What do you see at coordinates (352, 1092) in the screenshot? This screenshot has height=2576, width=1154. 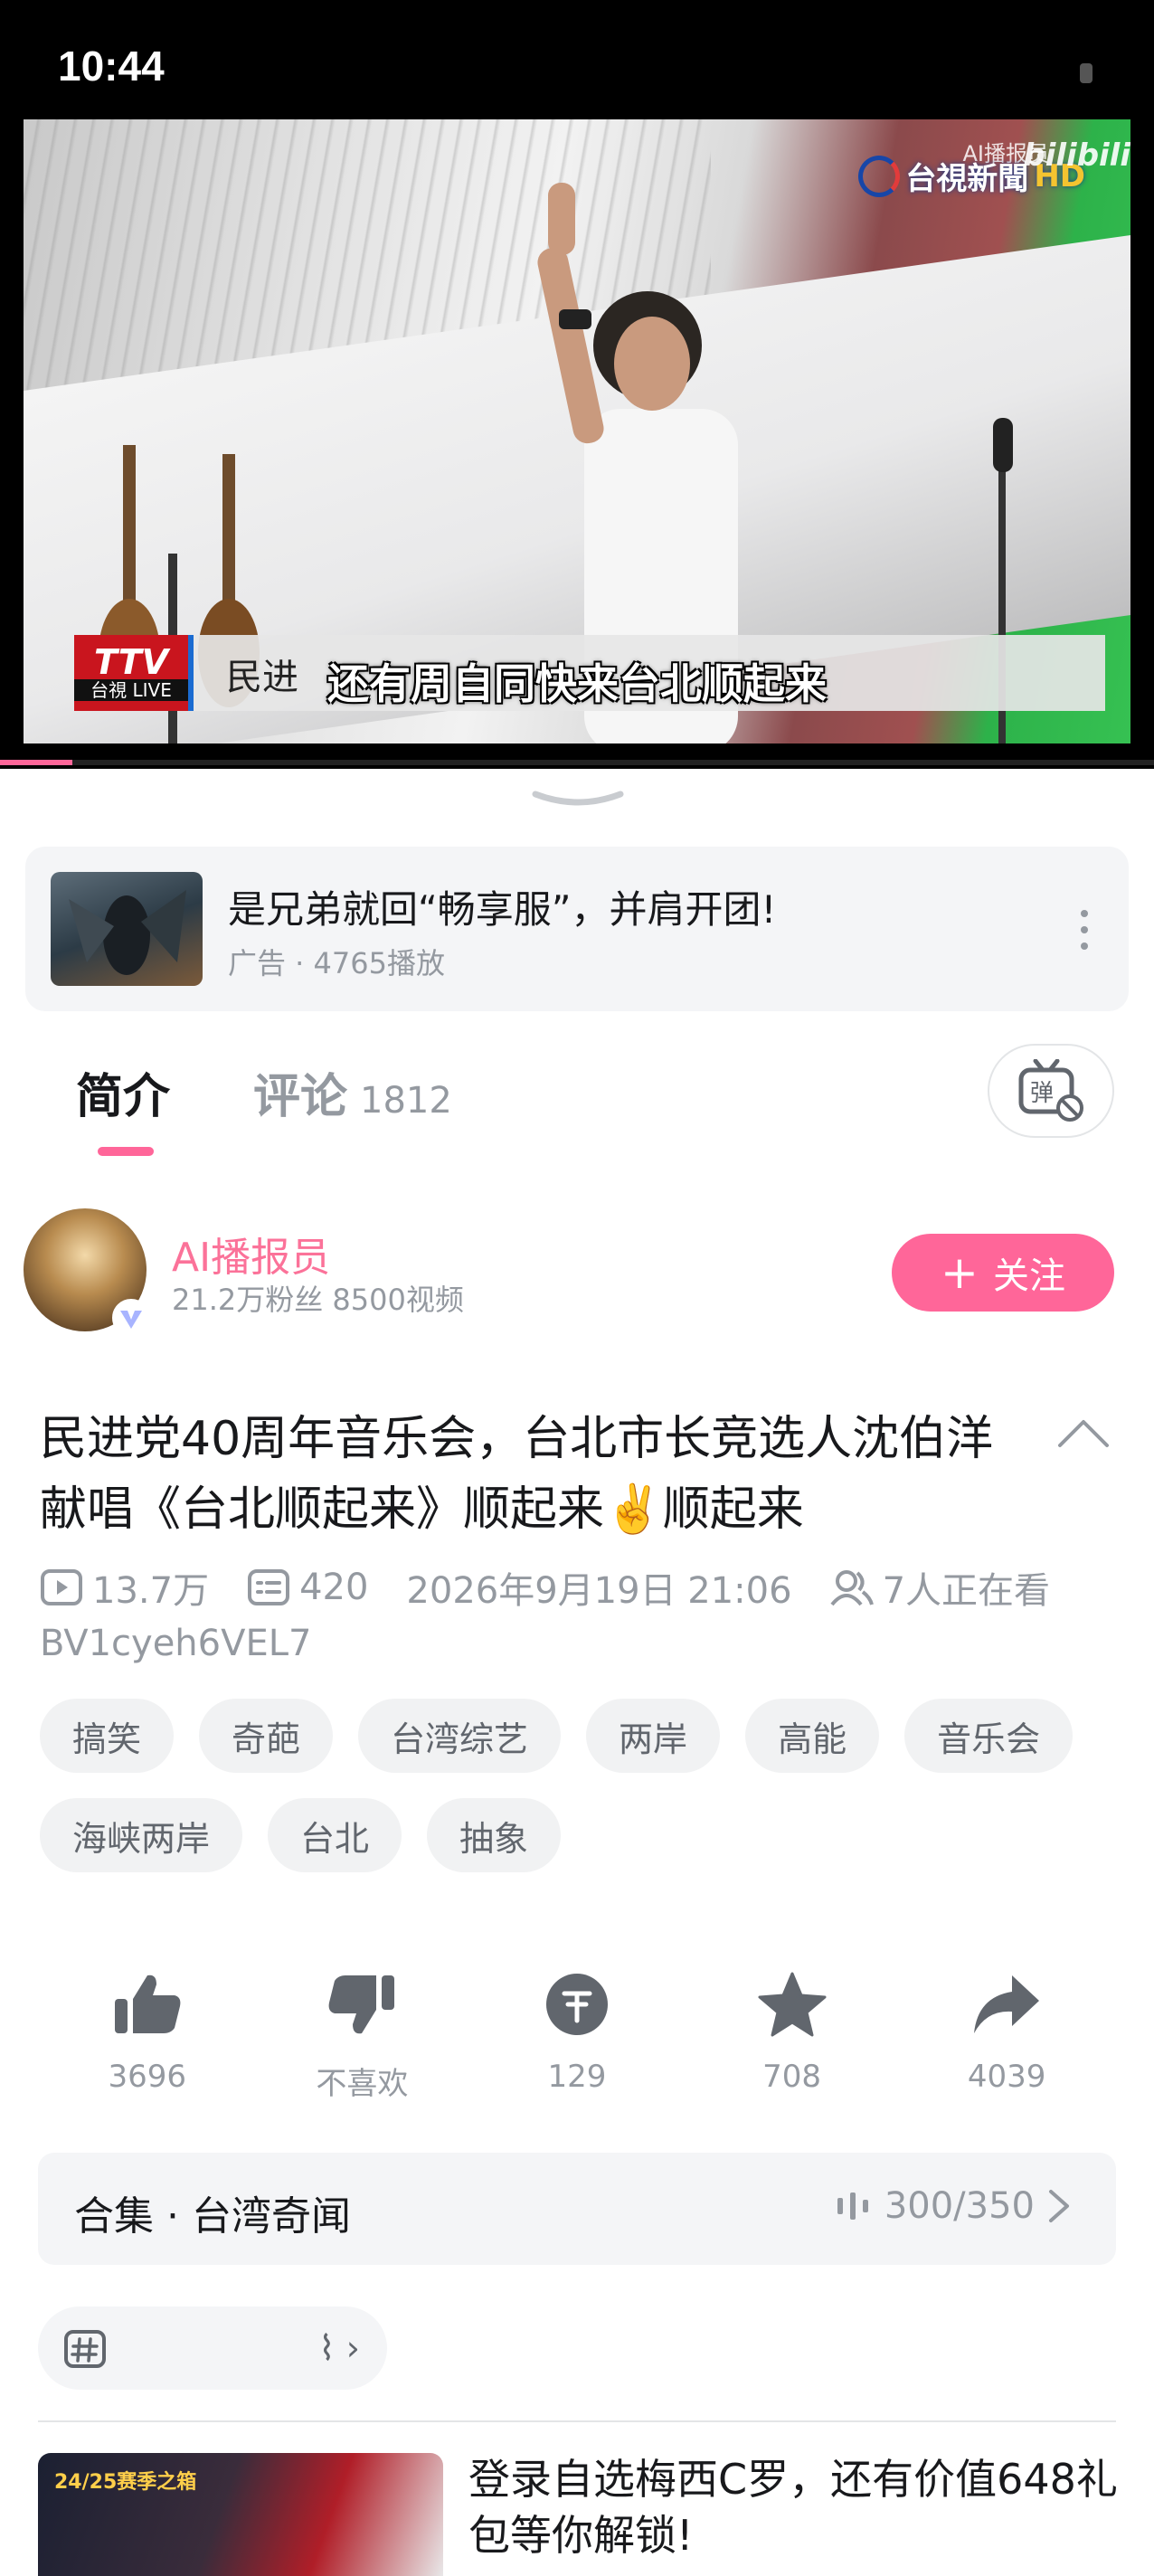 I see `tab-comments: 评论 1812` at bounding box center [352, 1092].